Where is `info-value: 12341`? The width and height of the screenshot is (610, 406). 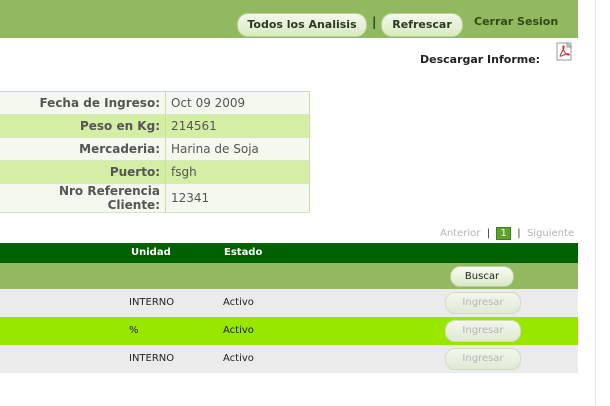
info-value: 12341 is located at coordinates (237, 198).